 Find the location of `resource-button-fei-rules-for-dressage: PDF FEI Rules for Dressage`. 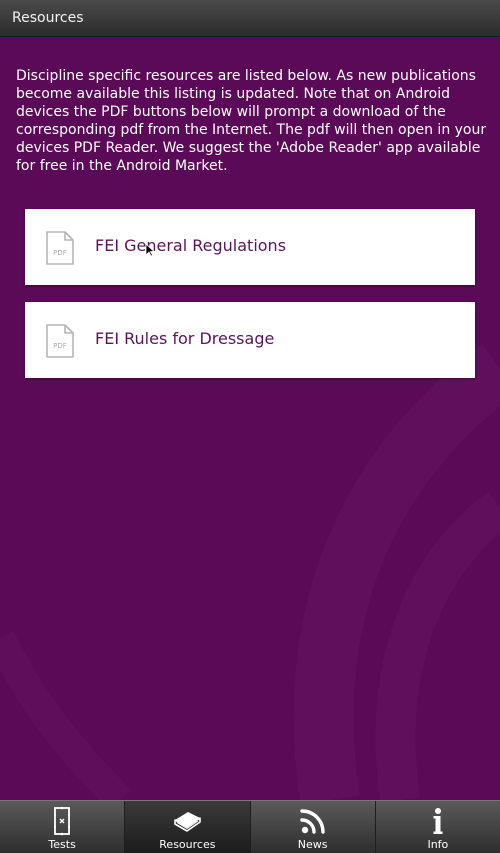

resource-button-fei-rules-for-dressage: PDF FEI Rules for Dressage is located at coordinates (250, 340).